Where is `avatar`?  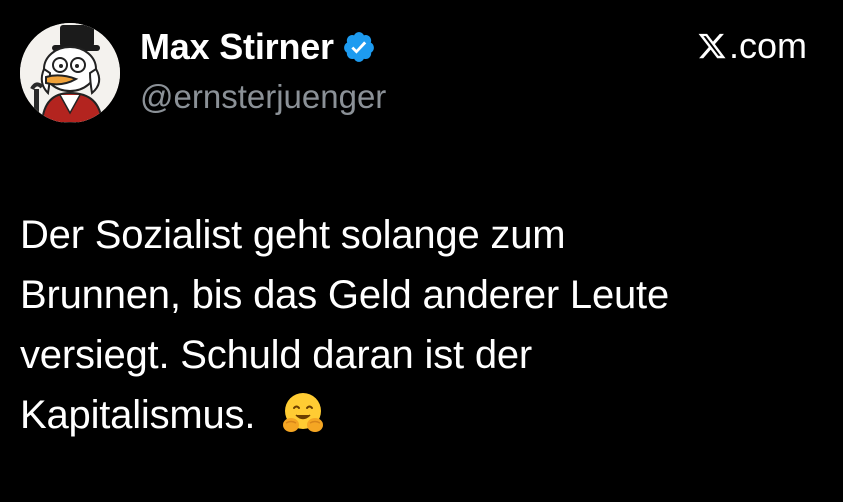 avatar is located at coordinates (70, 73).